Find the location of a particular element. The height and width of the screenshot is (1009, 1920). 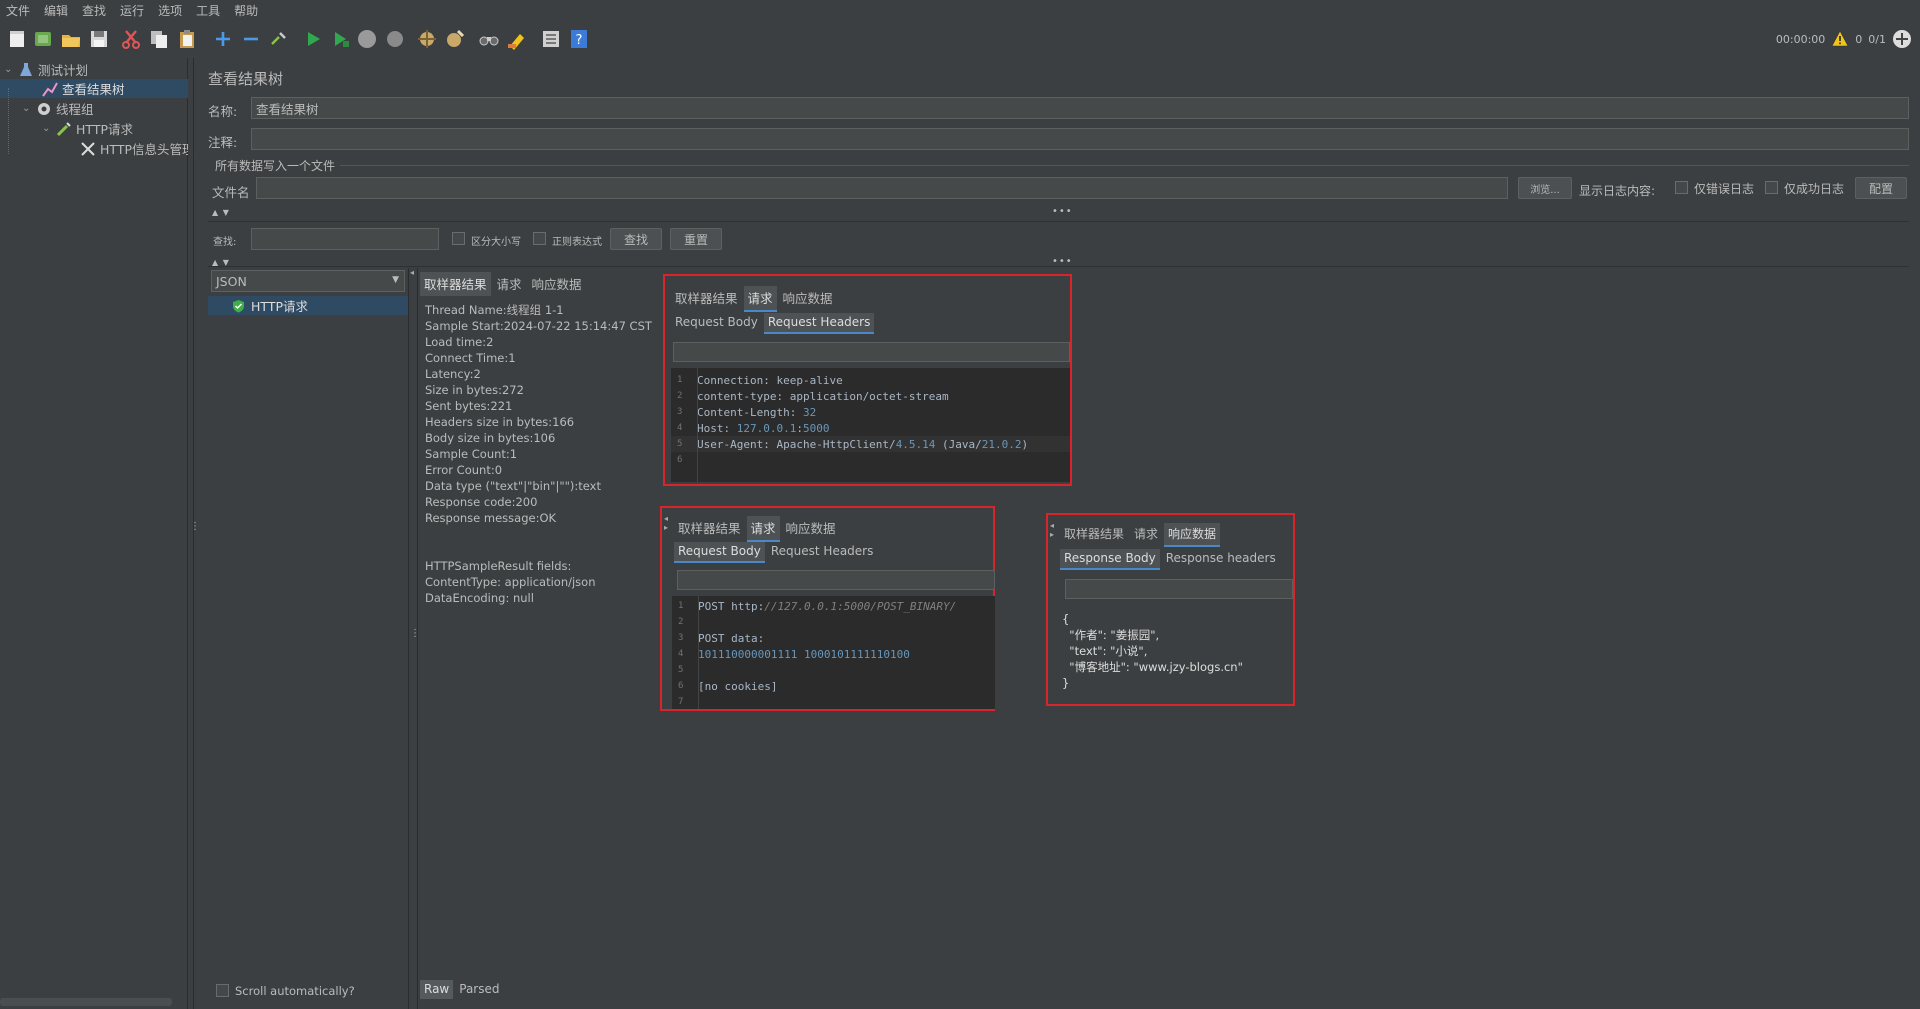

body-search-field is located at coordinates (836, 580).